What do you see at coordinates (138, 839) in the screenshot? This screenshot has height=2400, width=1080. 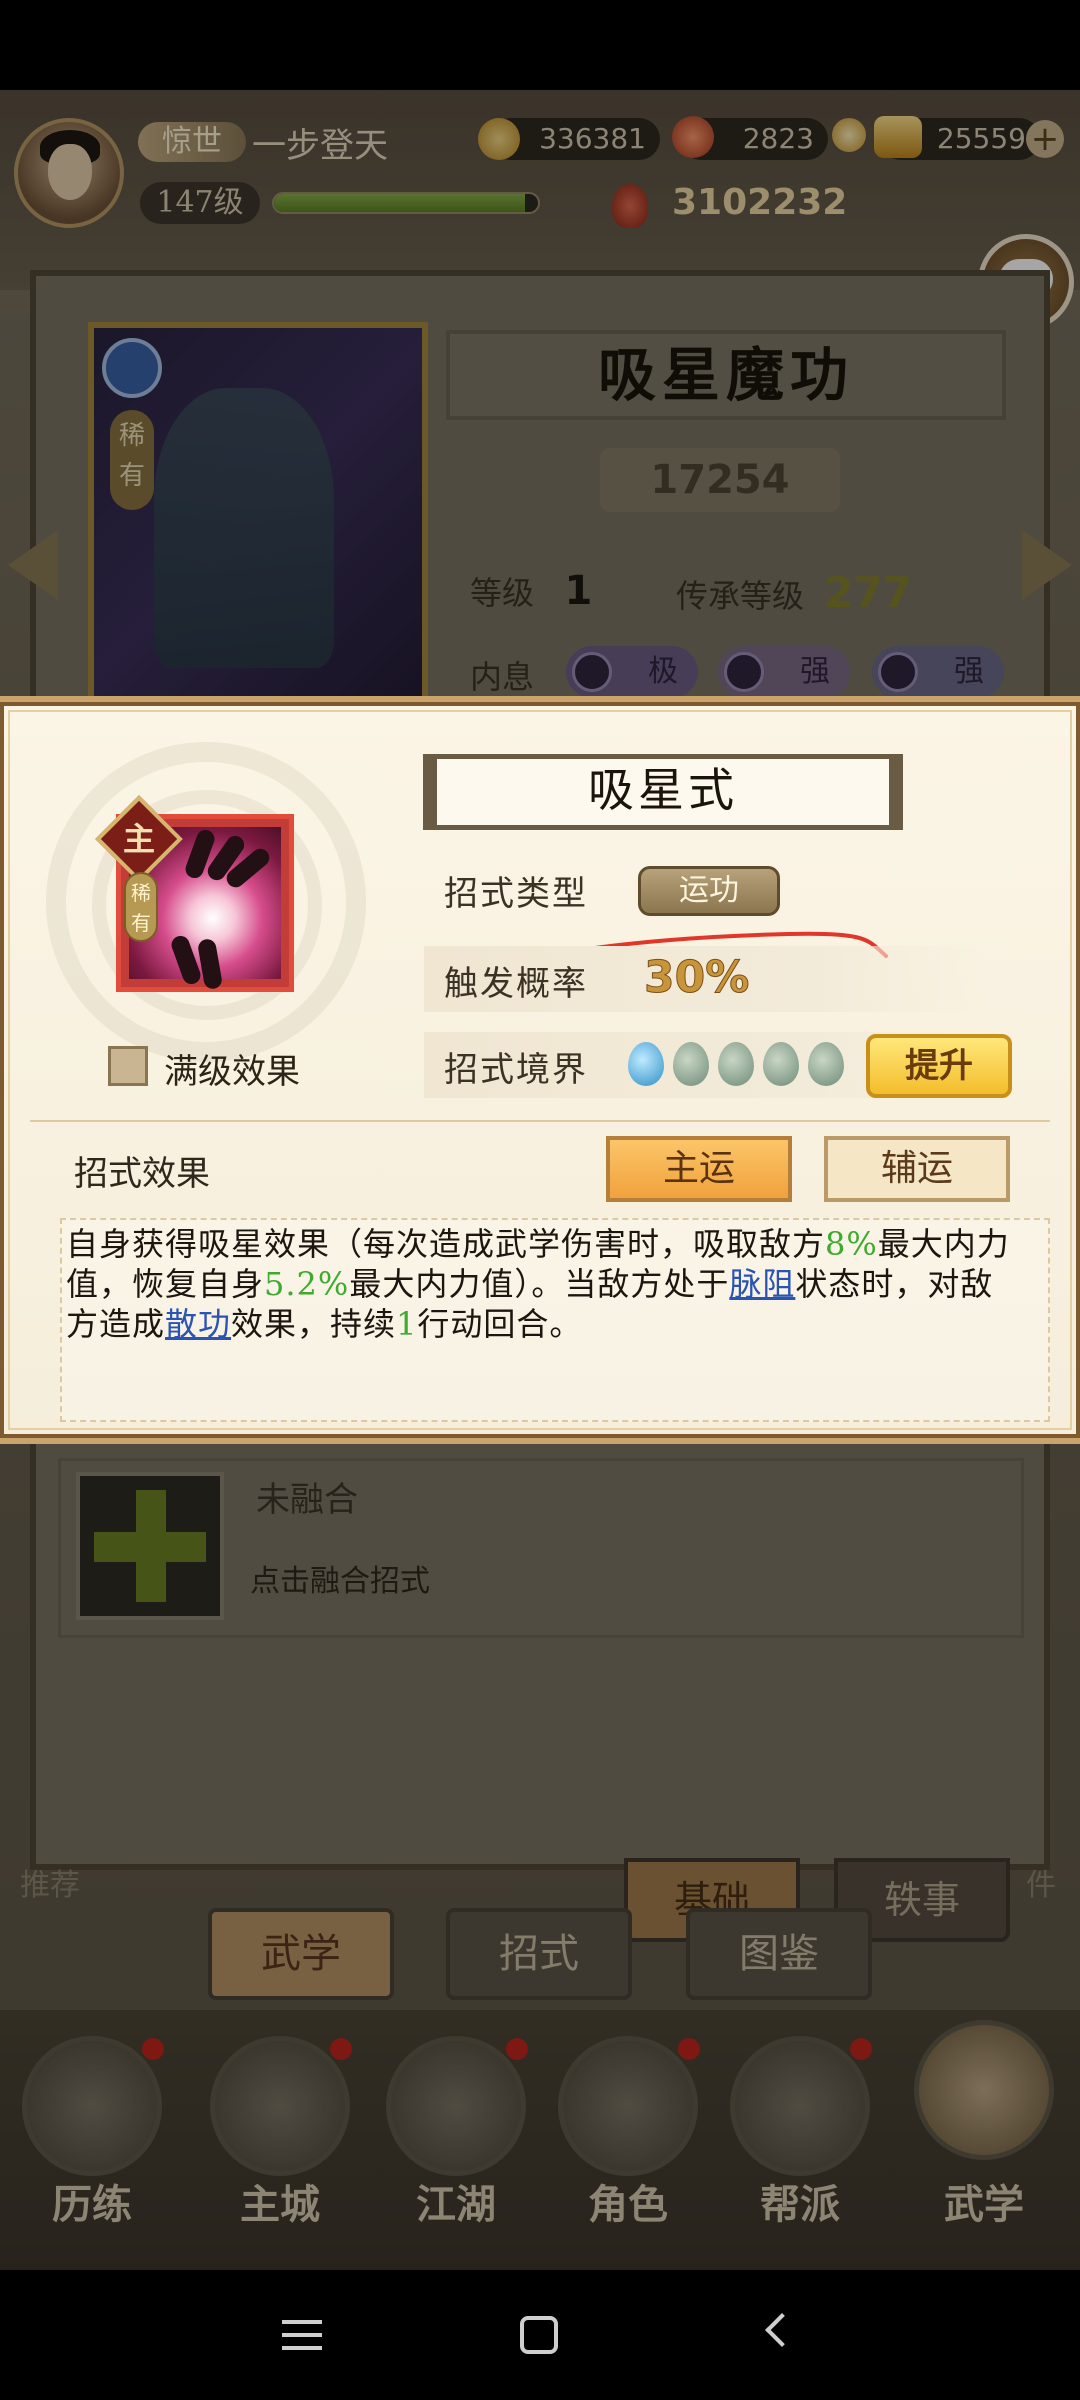 I see `main-move-badge-text: 主` at bounding box center [138, 839].